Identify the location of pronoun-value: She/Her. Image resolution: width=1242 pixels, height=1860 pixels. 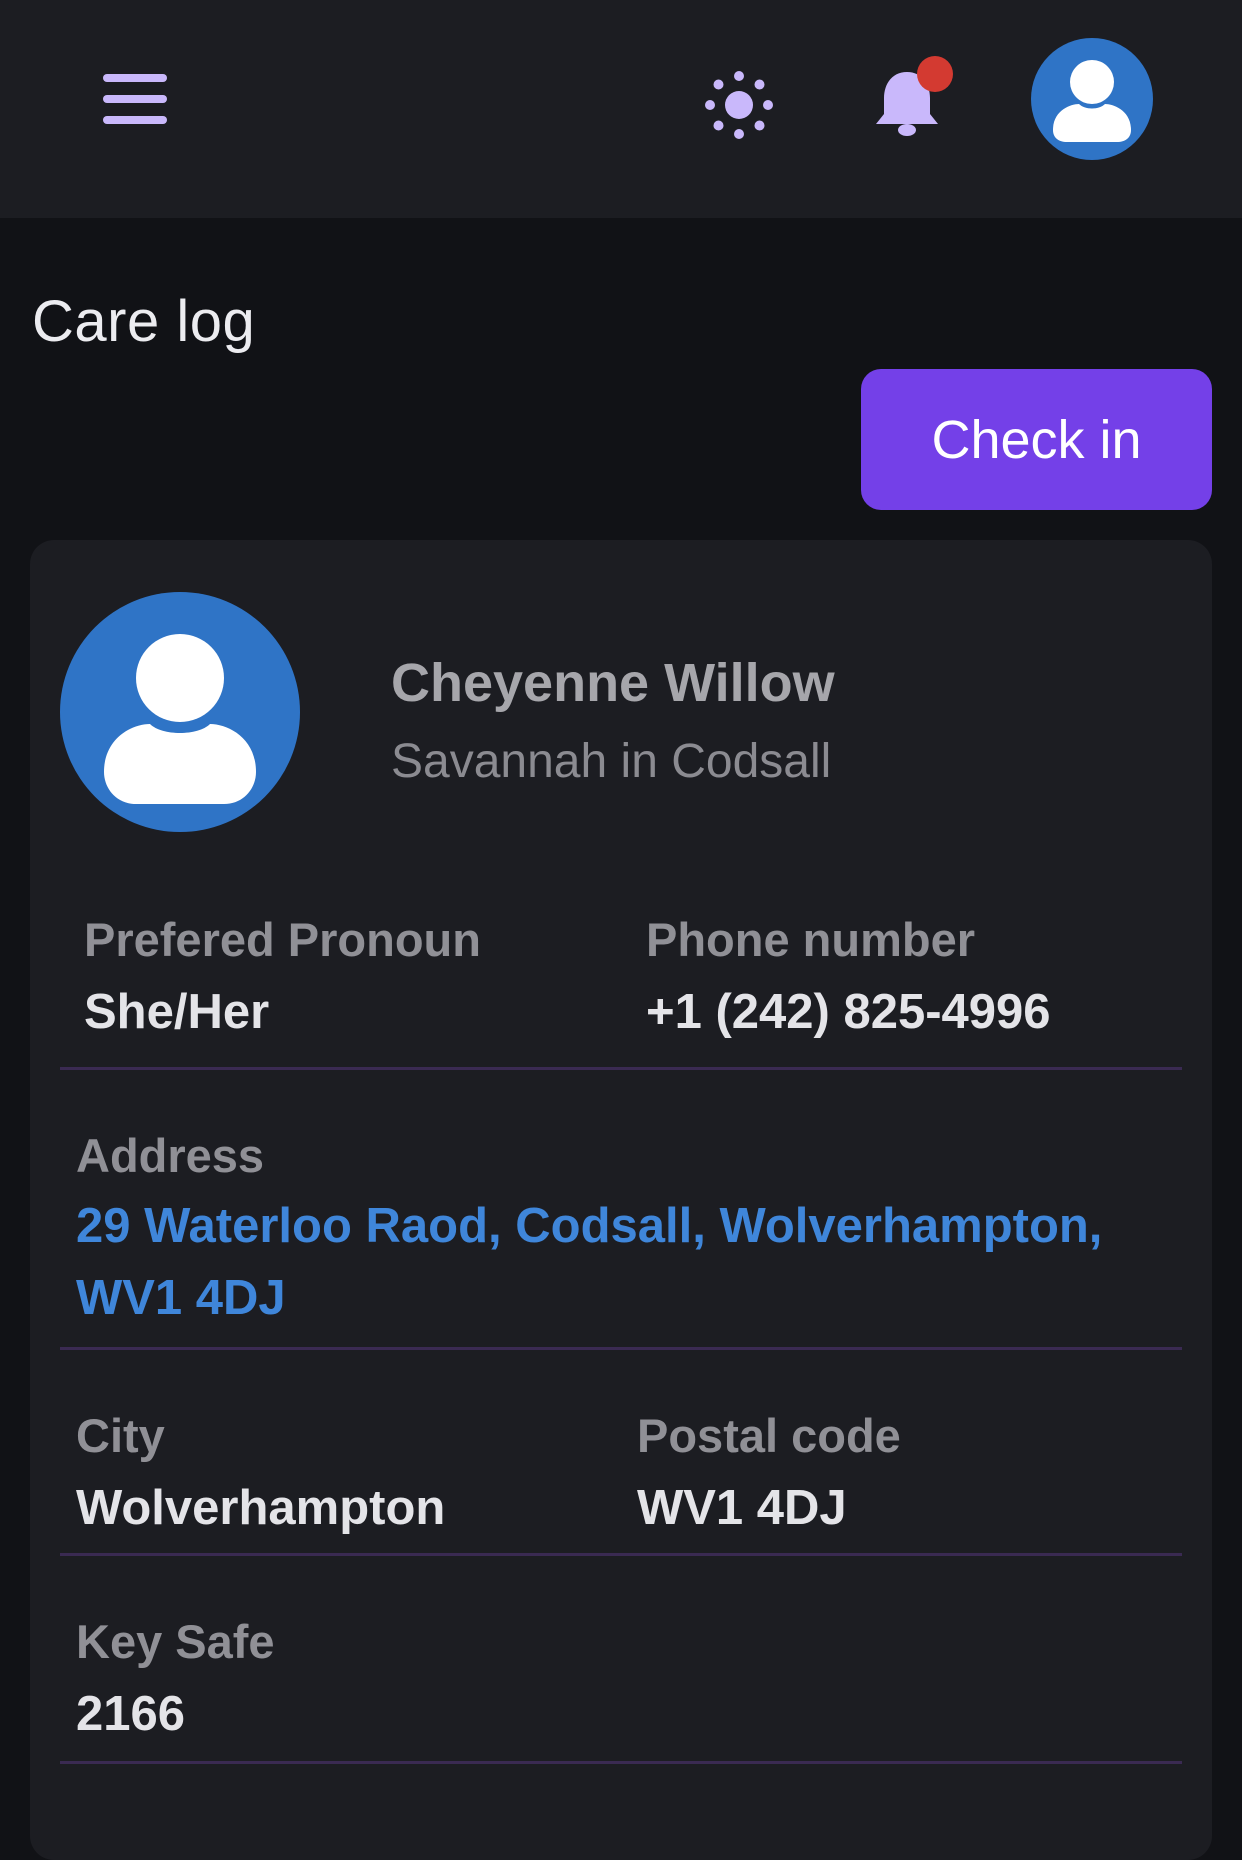
(177, 1012).